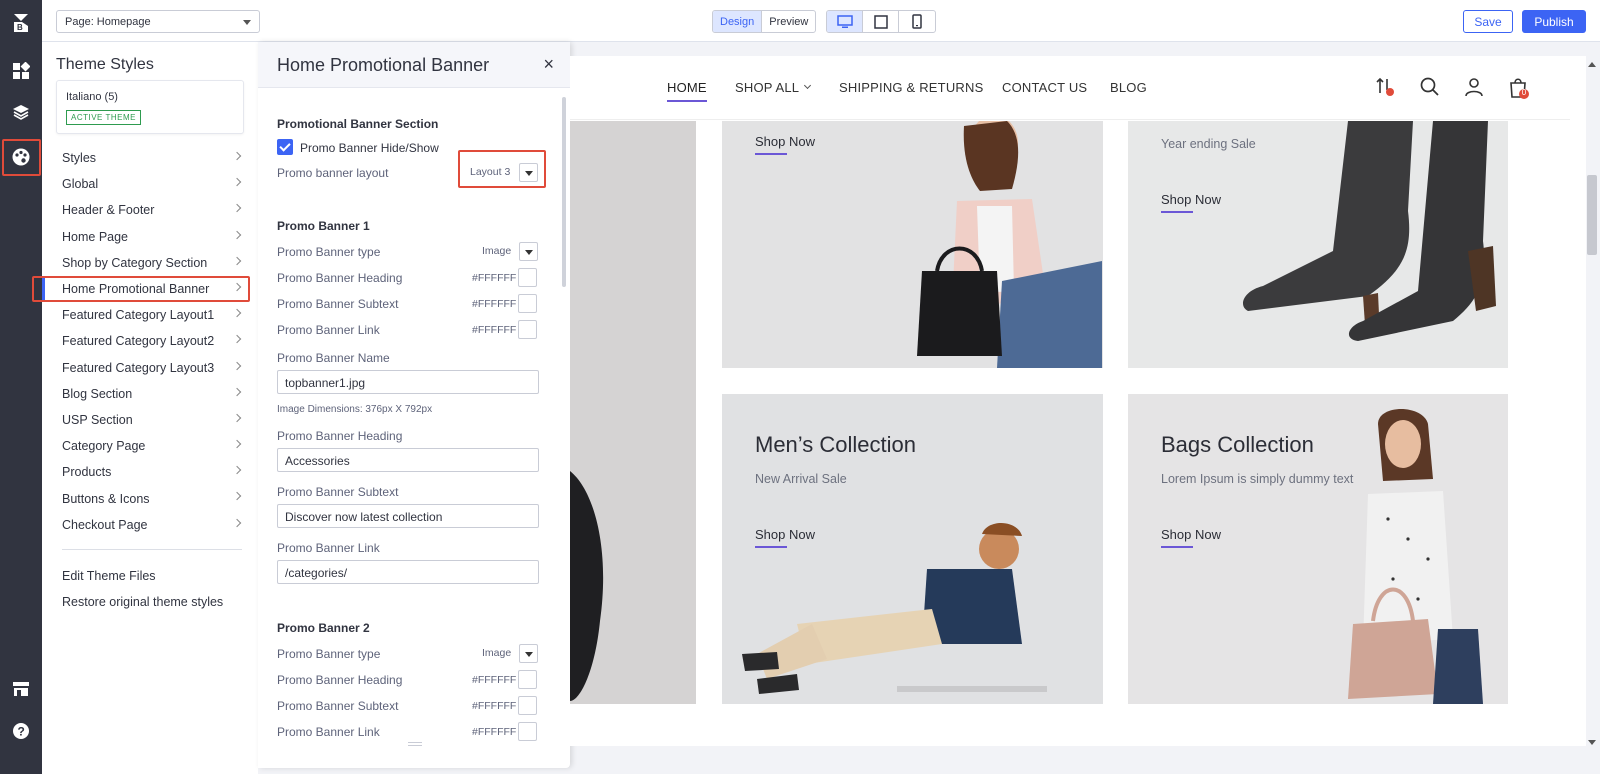  What do you see at coordinates (788, 21) in the screenshot?
I see `preview-mode-button: Preview` at bounding box center [788, 21].